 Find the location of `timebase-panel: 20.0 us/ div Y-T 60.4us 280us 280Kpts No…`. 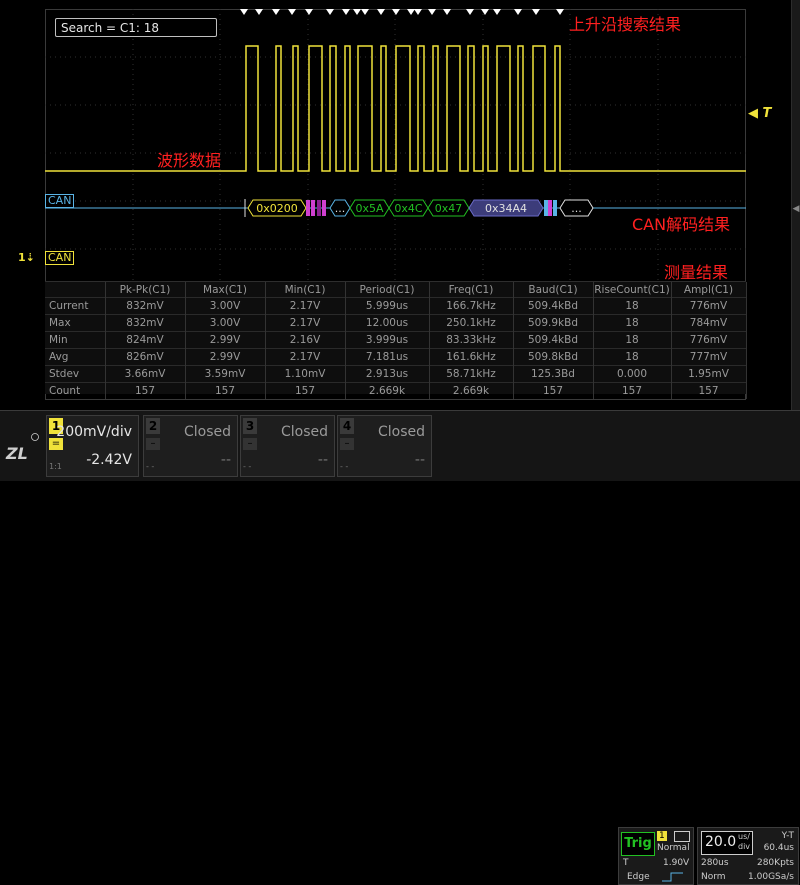

timebase-panel: 20.0 us/ div Y-T 60.4us 280us 280Kpts No… is located at coordinates (748, 856).